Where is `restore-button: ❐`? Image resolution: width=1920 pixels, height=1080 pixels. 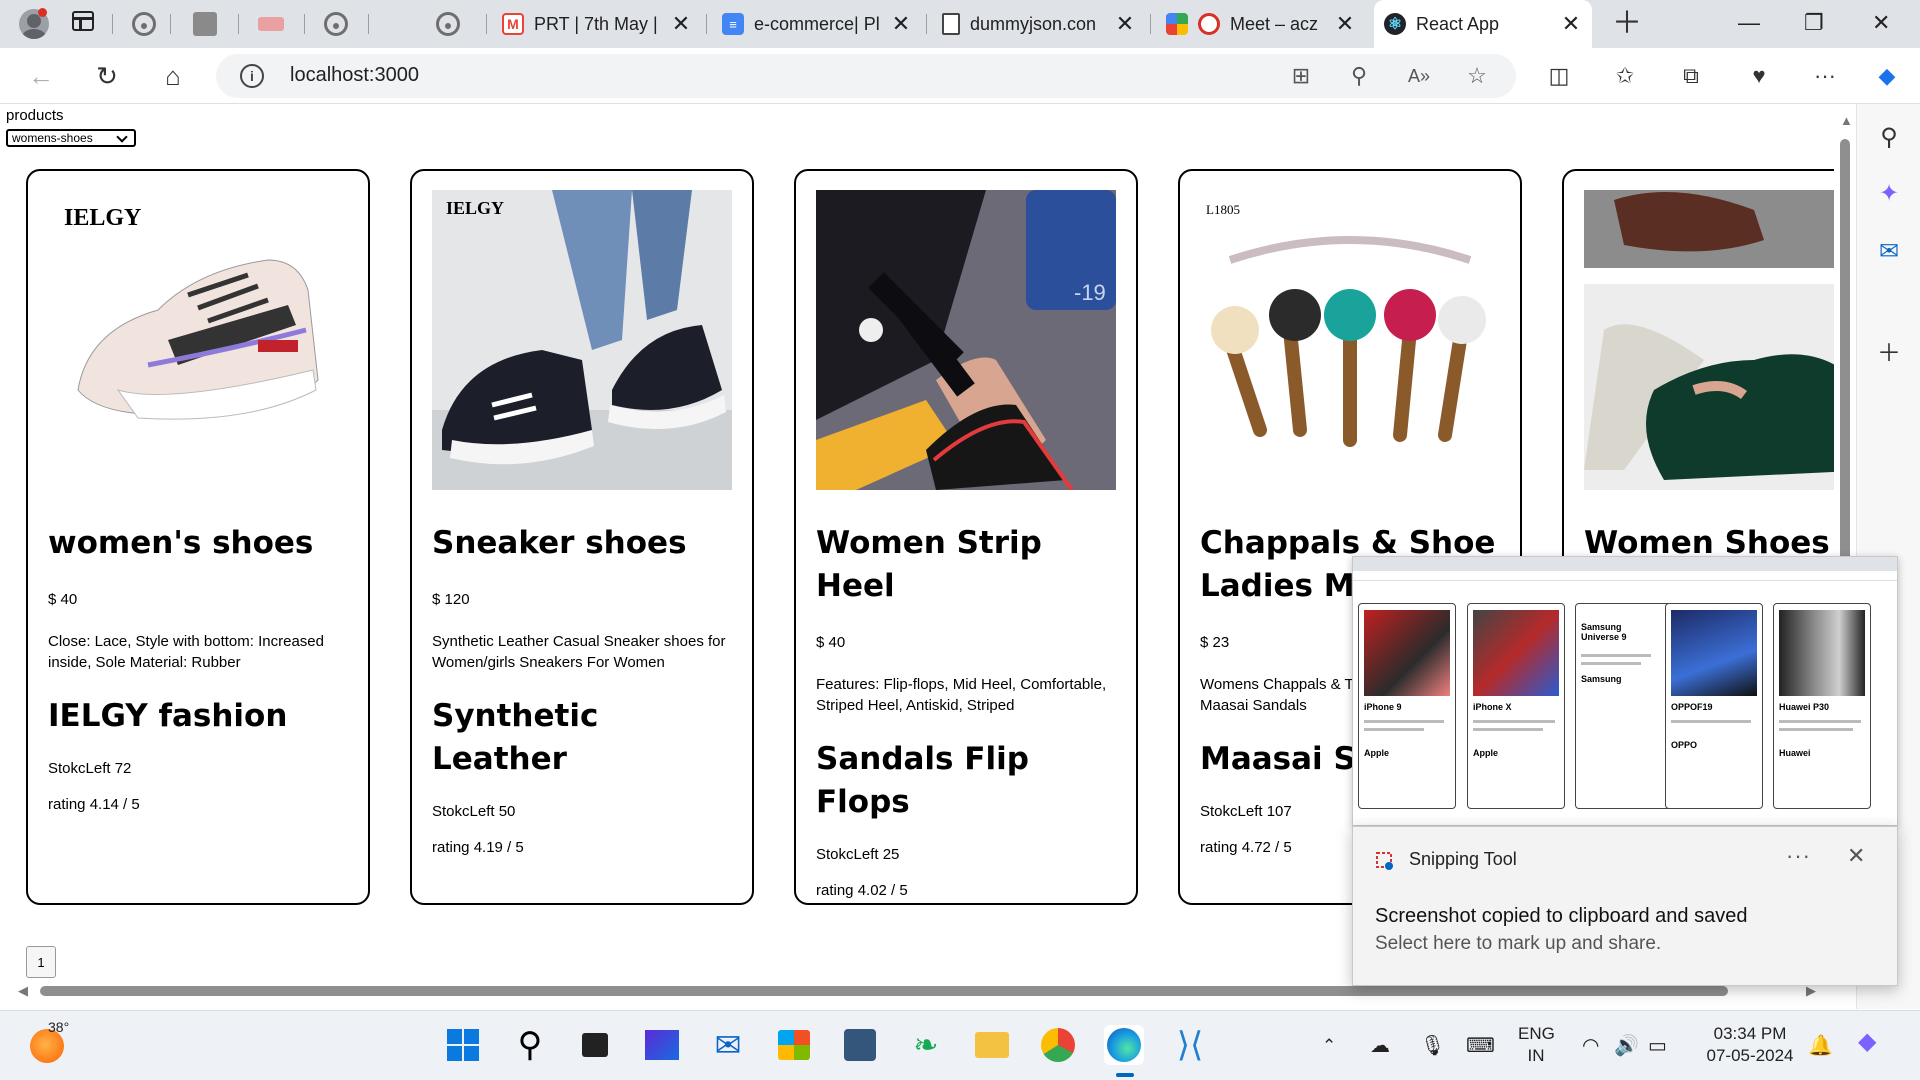 restore-button: ❐ is located at coordinates (1814, 23).